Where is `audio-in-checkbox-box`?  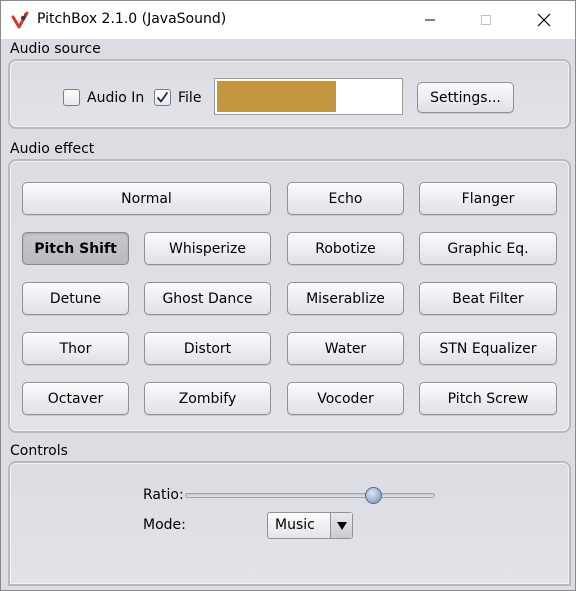
audio-in-checkbox-box is located at coordinates (71, 97).